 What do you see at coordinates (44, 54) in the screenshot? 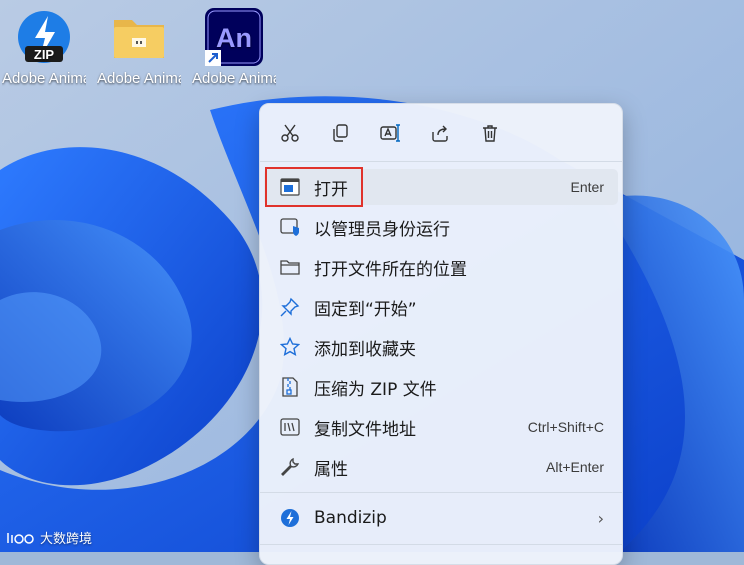
I see `svg-text: ZIP` at bounding box center [44, 54].